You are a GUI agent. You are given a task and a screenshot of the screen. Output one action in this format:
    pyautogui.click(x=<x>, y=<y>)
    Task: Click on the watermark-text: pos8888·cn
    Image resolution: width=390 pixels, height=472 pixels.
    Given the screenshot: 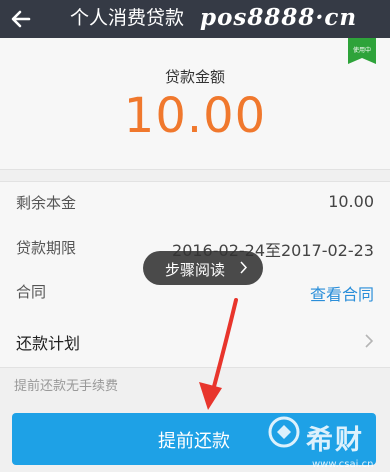 What is the action you would take?
    pyautogui.click(x=279, y=17)
    